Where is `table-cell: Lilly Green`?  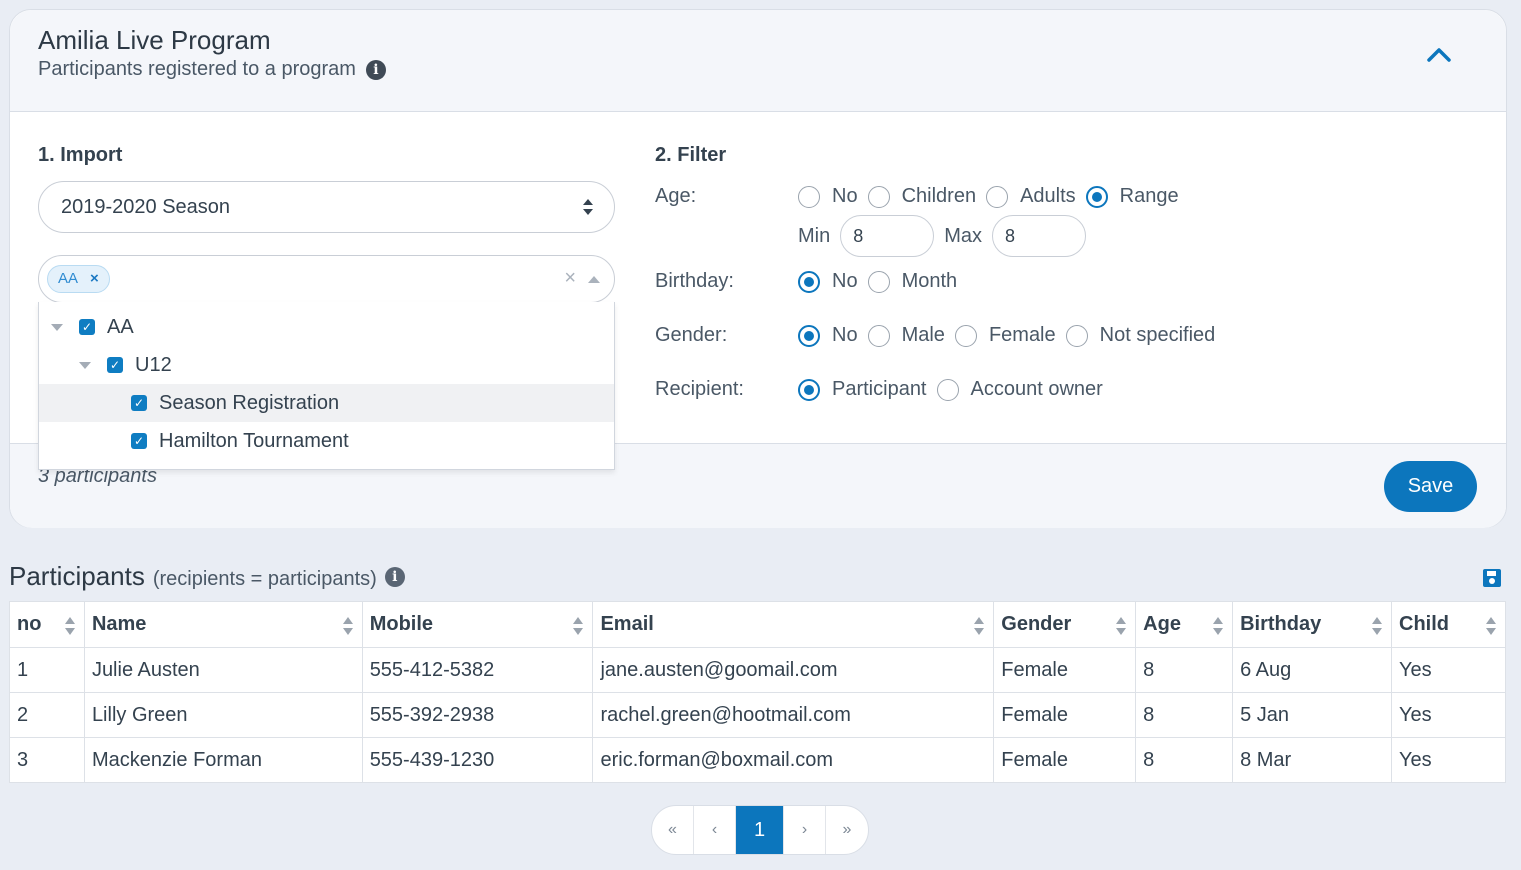
table-cell: Lilly Green is located at coordinates (223, 715).